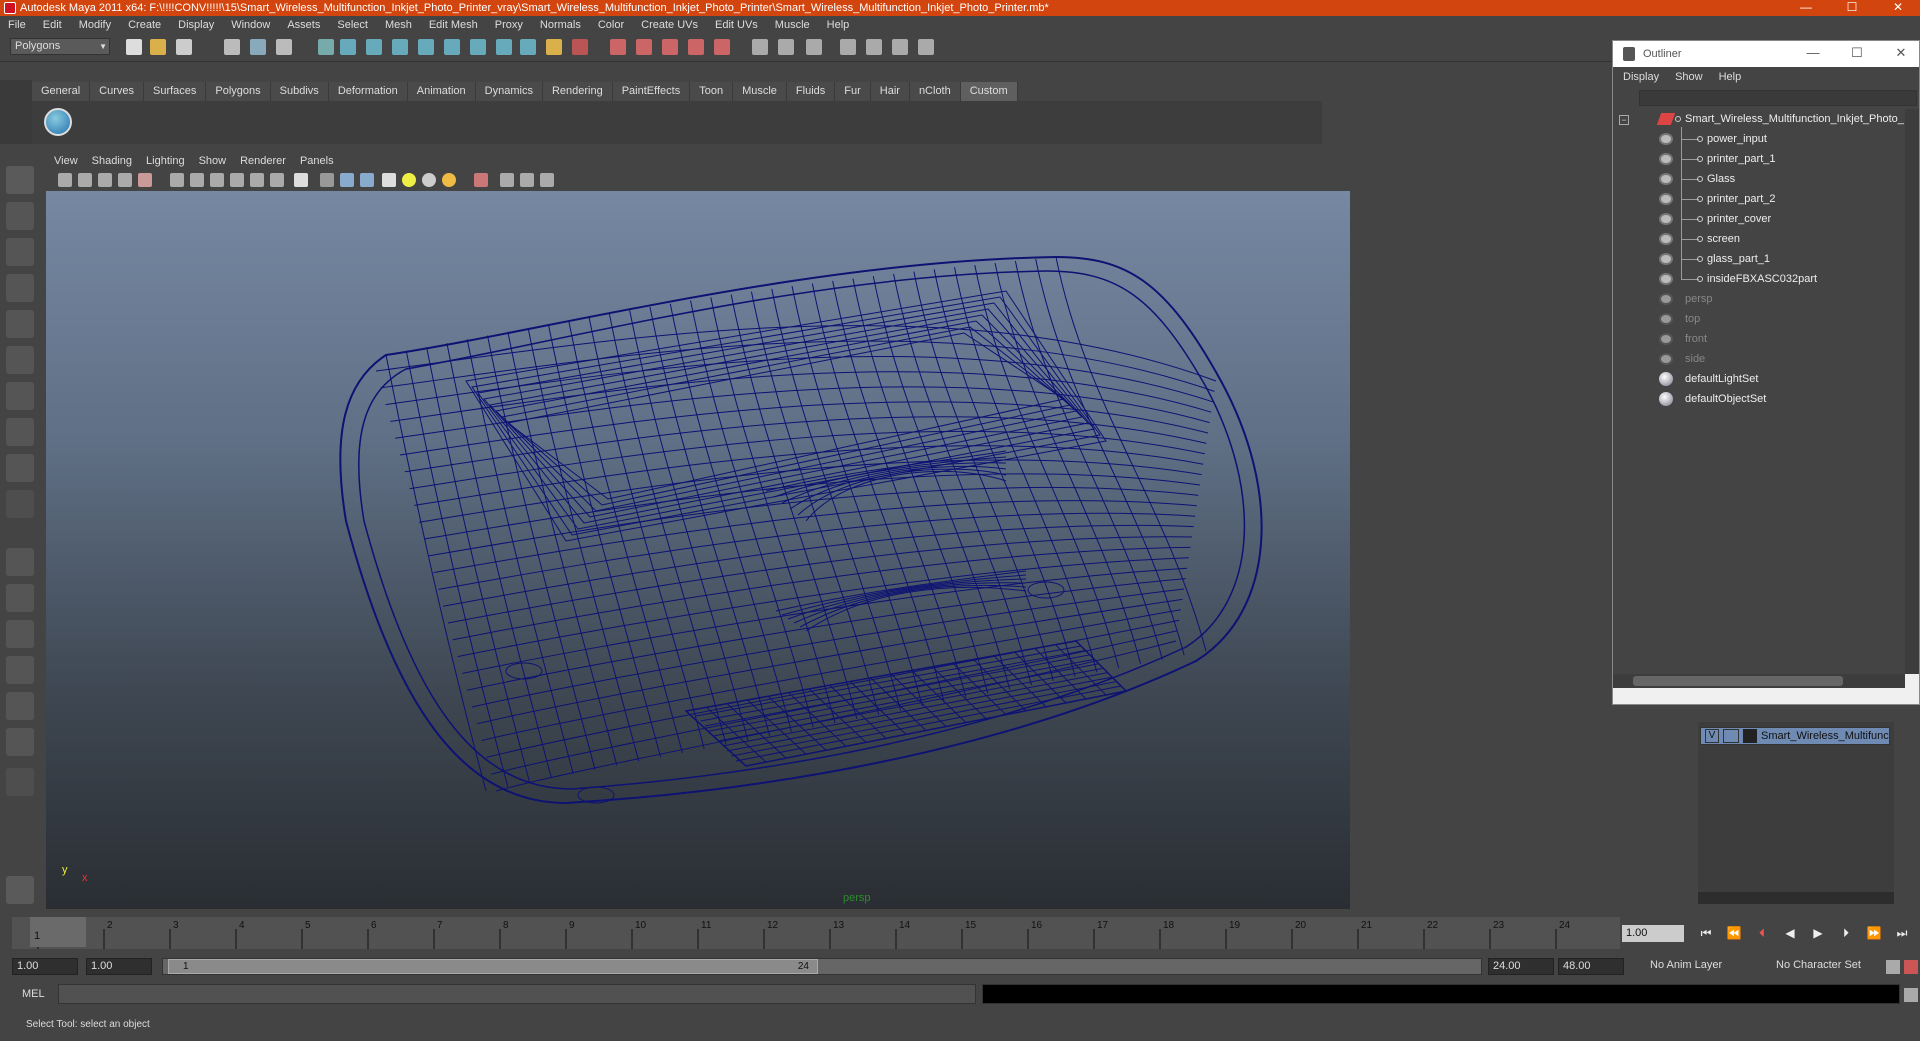 Image resolution: width=1920 pixels, height=1041 pixels. Describe the element at coordinates (838, 25) in the screenshot. I see `menu-help: Help` at that location.